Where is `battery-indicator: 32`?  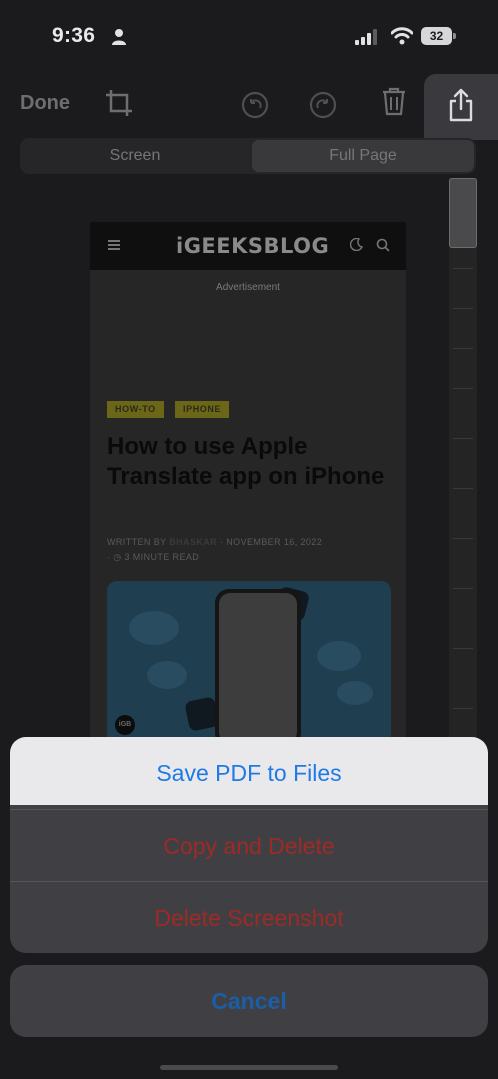
battery-indicator: 32 is located at coordinates (439, 36).